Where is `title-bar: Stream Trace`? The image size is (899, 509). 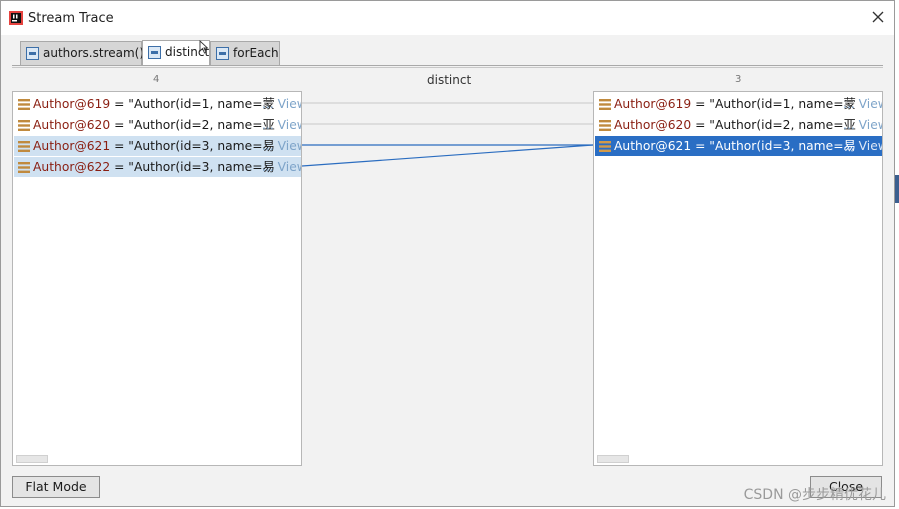
title-bar: Stream Trace is located at coordinates (447, 18).